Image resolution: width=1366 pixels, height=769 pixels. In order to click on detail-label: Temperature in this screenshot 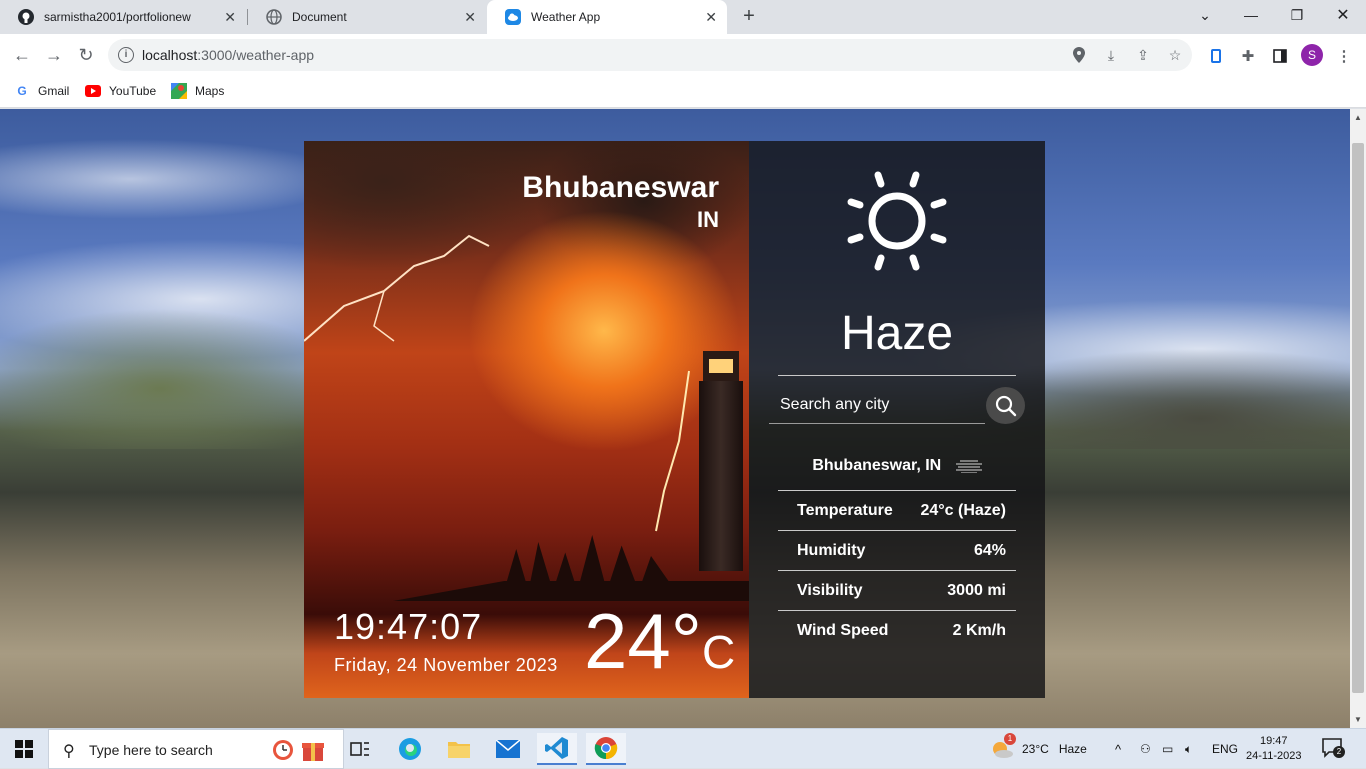, I will do `click(845, 510)`.